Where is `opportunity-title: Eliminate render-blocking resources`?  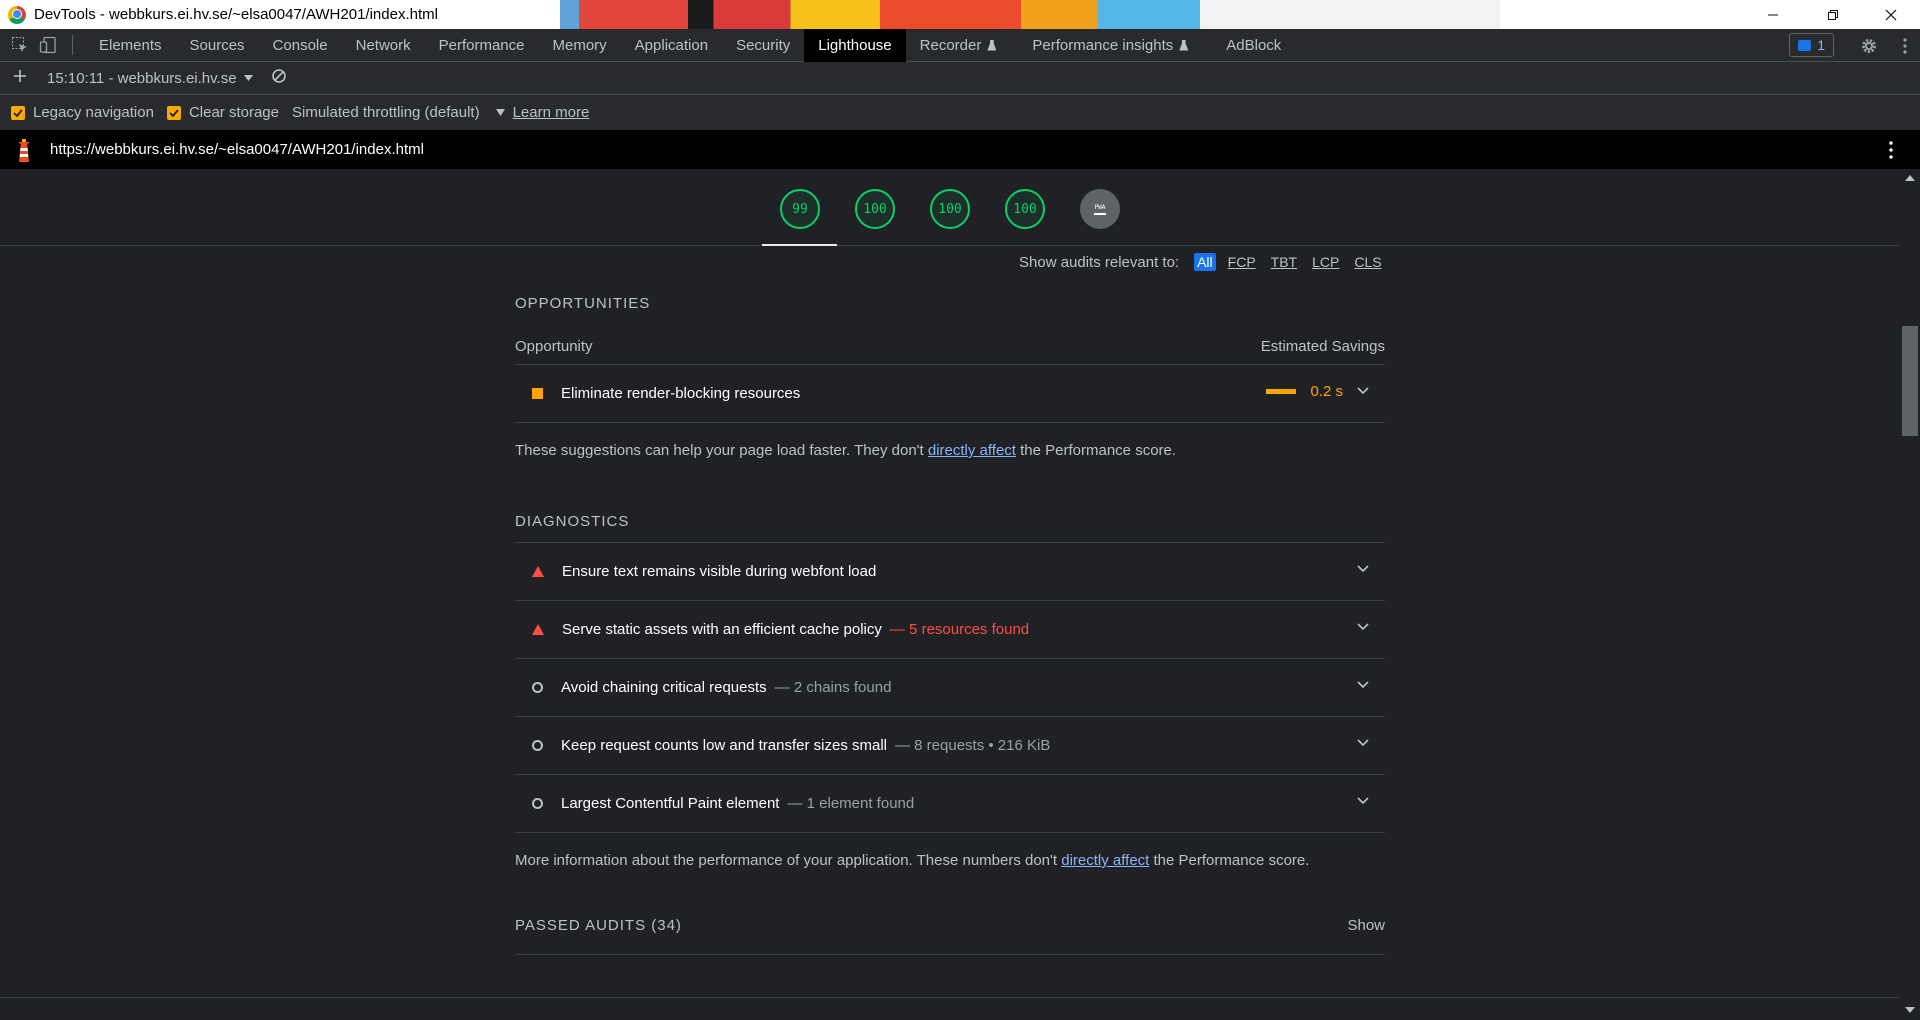
opportunity-title: Eliminate render-blocking resources is located at coordinates (681, 393).